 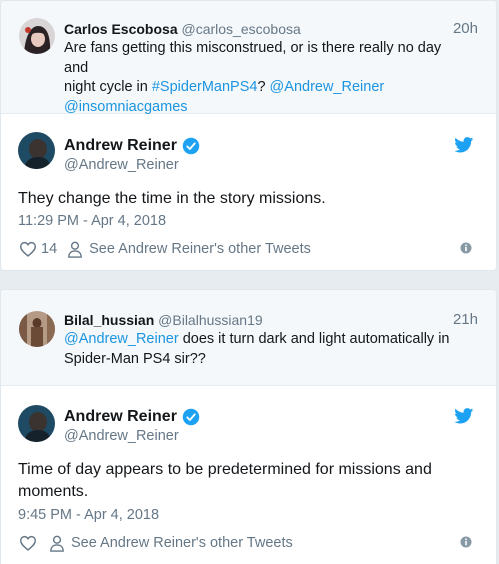 What do you see at coordinates (92, 221) in the screenshot?
I see `tweet-timestamp: 11:29 PM - Apr 4, 2018` at bounding box center [92, 221].